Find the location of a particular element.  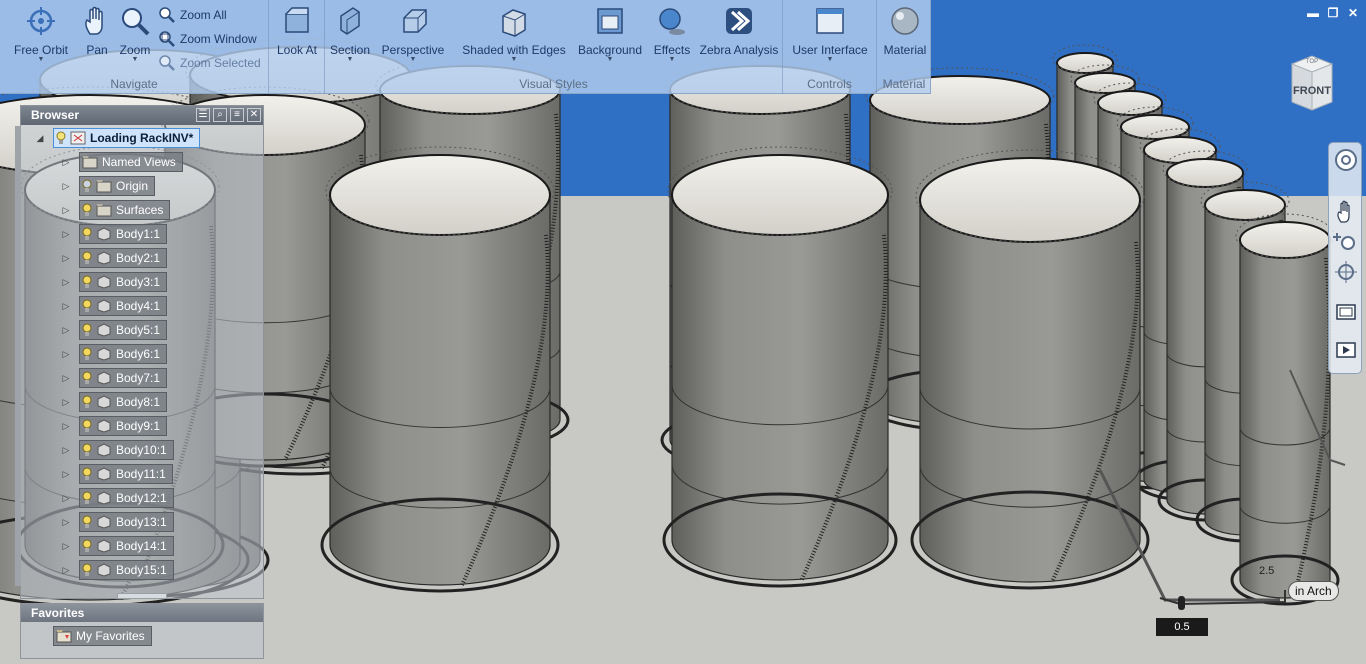

tree-row: ▷ Body13:1 is located at coordinates (118, 522).